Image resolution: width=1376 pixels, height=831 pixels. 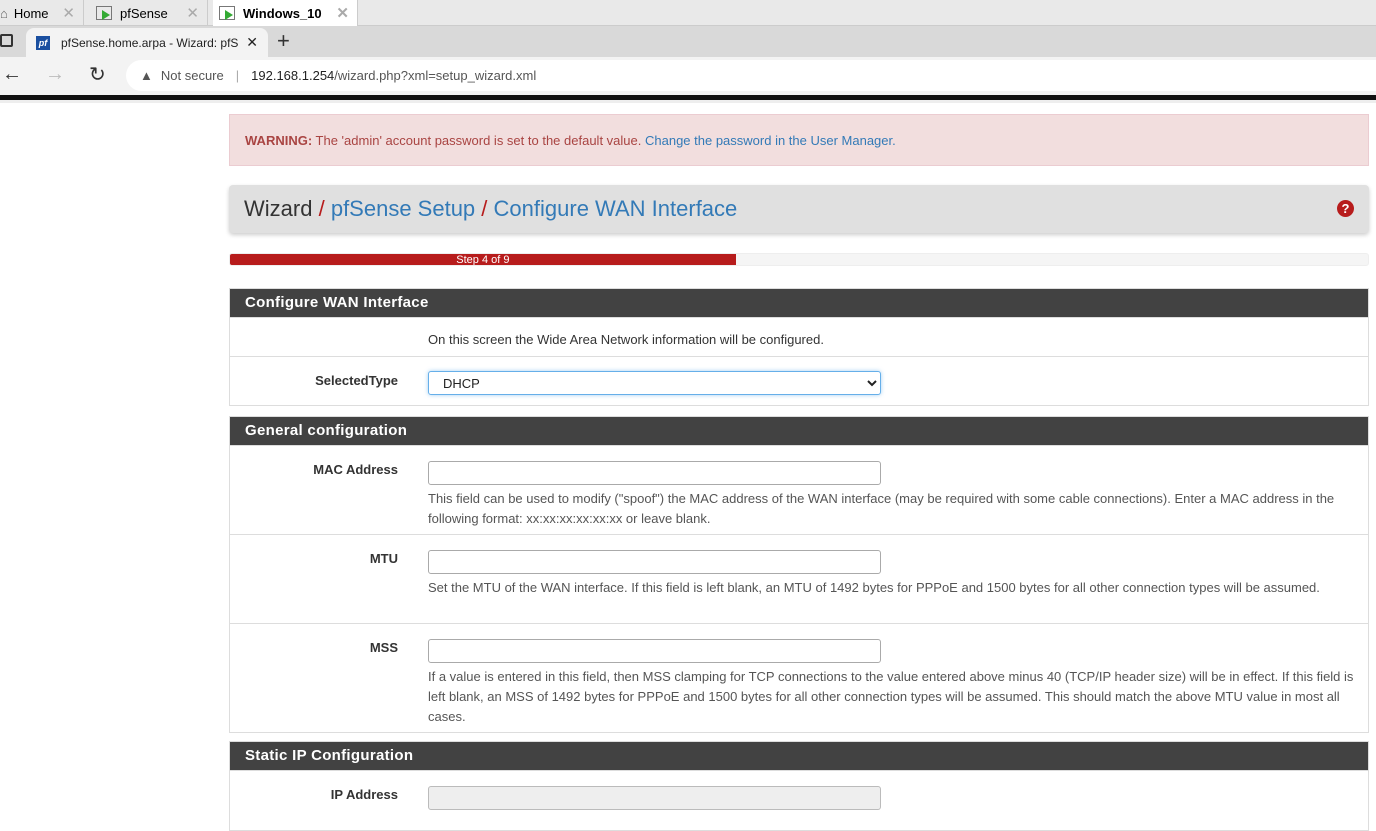 I want to click on vm-tab-home: ⌂ Home ✕, so click(x=42, y=13).